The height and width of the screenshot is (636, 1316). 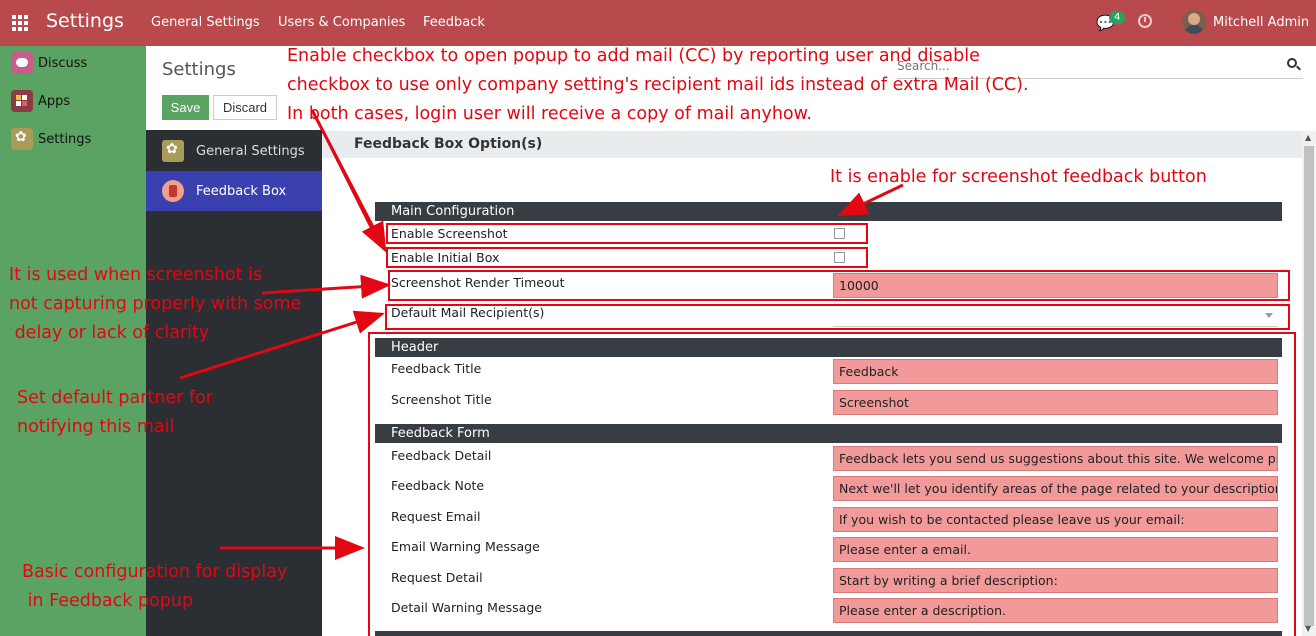 What do you see at coordinates (1308, 137) in the screenshot?
I see `scroll-up-arrow-icon: ▲` at bounding box center [1308, 137].